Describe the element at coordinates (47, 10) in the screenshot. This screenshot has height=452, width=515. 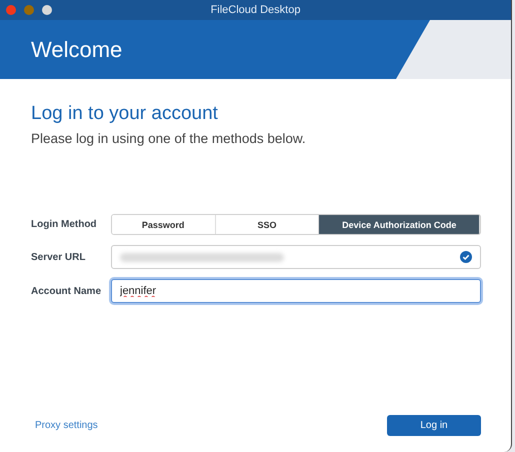
I see `zoom-icon` at that location.